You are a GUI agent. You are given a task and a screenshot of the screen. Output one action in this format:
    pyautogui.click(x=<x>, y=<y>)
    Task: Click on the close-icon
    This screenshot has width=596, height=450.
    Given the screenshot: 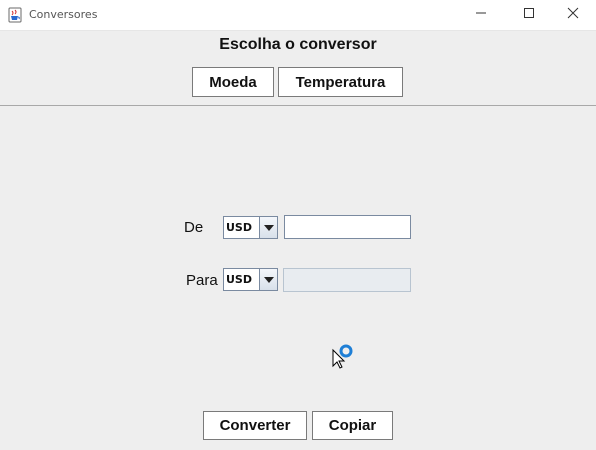 What is the action you would take?
    pyautogui.click(x=573, y=15)
    